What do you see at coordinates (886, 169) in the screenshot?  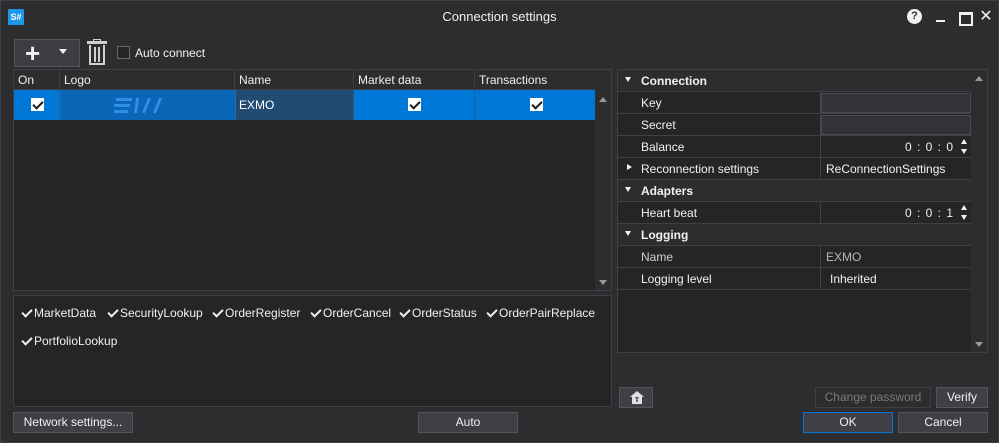 I see `reconnection-value: ReConnectionSettings` at bounding box center [886, 169].